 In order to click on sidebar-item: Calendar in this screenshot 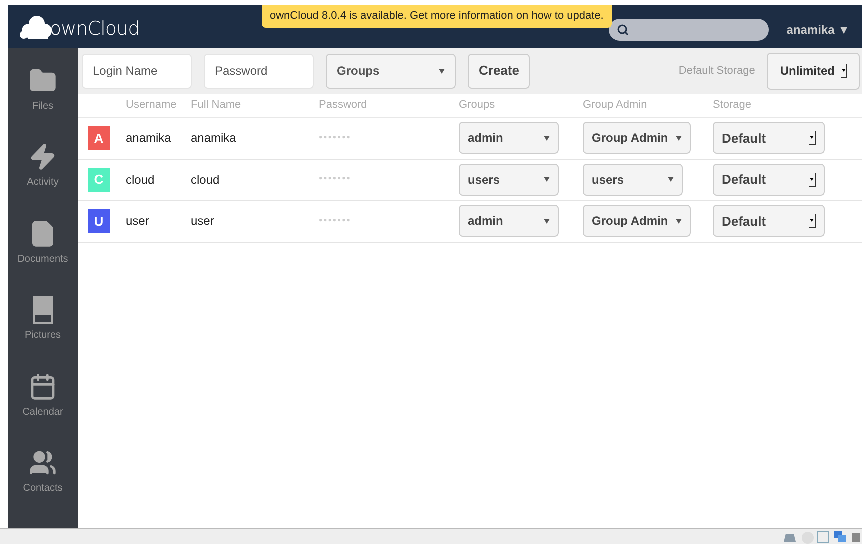, I will do `click(43, 396)`.